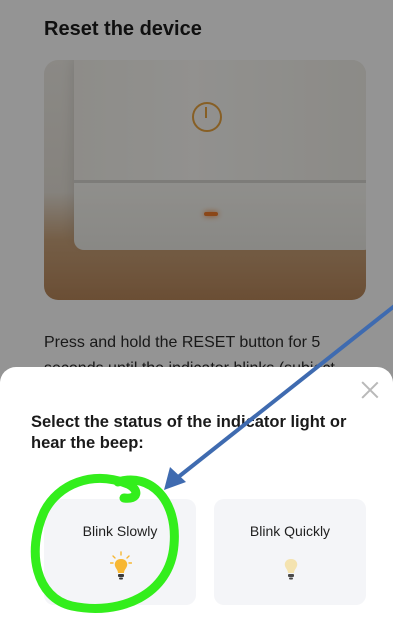 Image resolution: width=393 pixels, height=625 pixels. I want to click on close-icon, so click(370, 390).